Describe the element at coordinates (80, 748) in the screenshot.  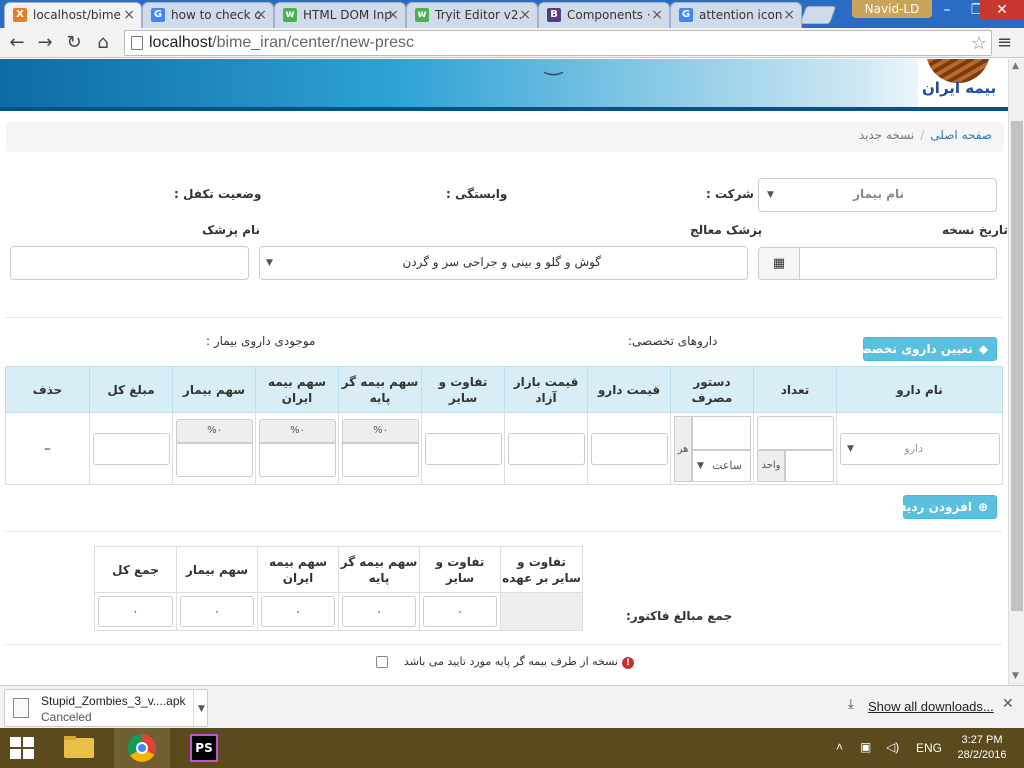
I see `file-explorer-icon` at that location.